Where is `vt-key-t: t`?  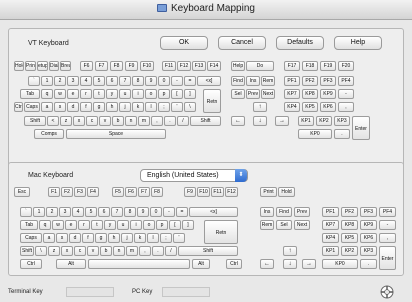
vt-key-t: t is located at coordinates (99, 94).